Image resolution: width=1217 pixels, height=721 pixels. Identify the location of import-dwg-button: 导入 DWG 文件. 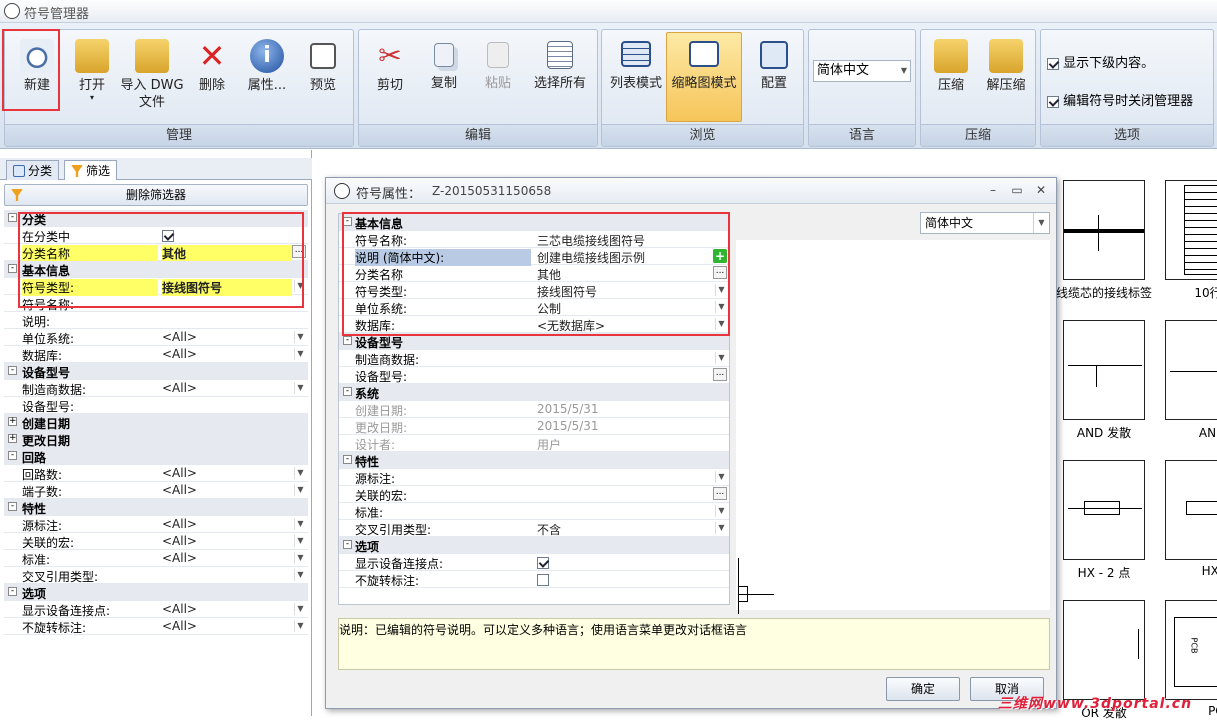
(152, 77).